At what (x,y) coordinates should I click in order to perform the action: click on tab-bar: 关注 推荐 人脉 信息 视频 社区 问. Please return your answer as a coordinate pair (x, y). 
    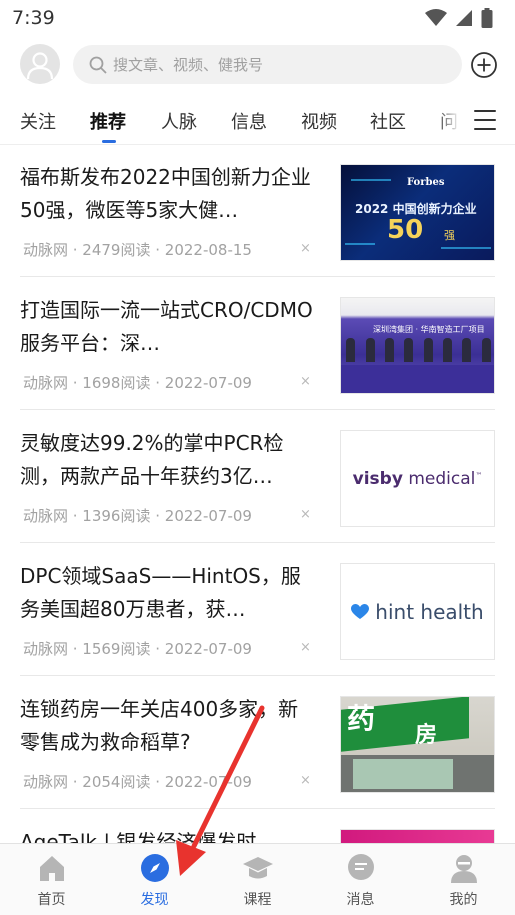
    Looking at the image, I should click on (257, 121).